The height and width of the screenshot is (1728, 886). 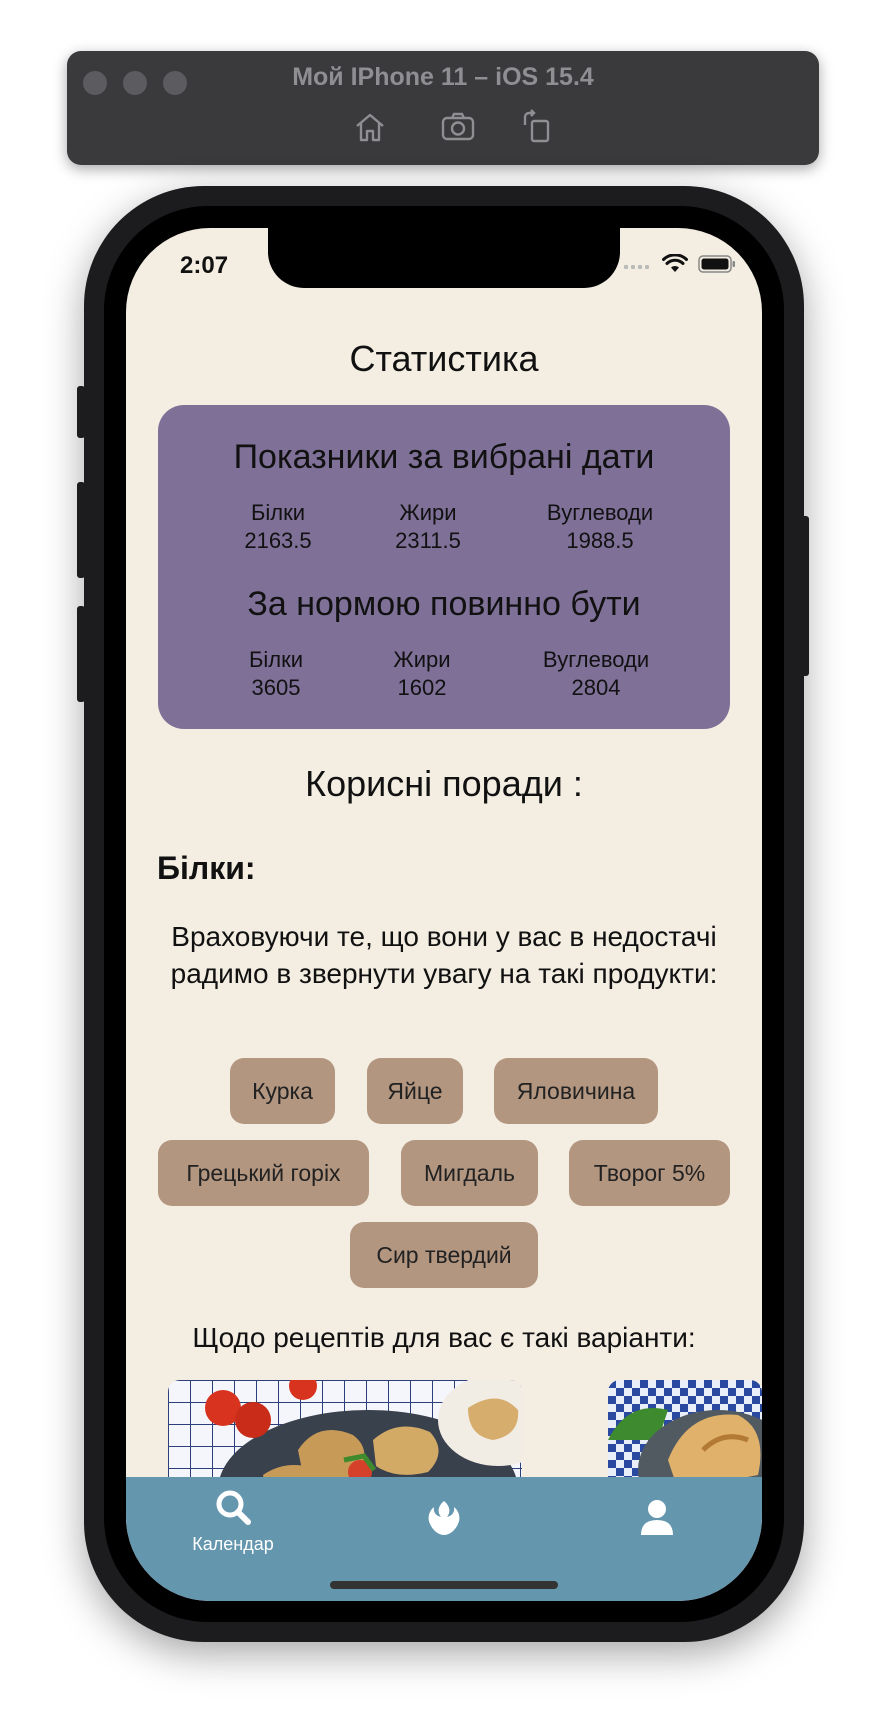 I want to click on person-icon, so click(x=657, y=1517).